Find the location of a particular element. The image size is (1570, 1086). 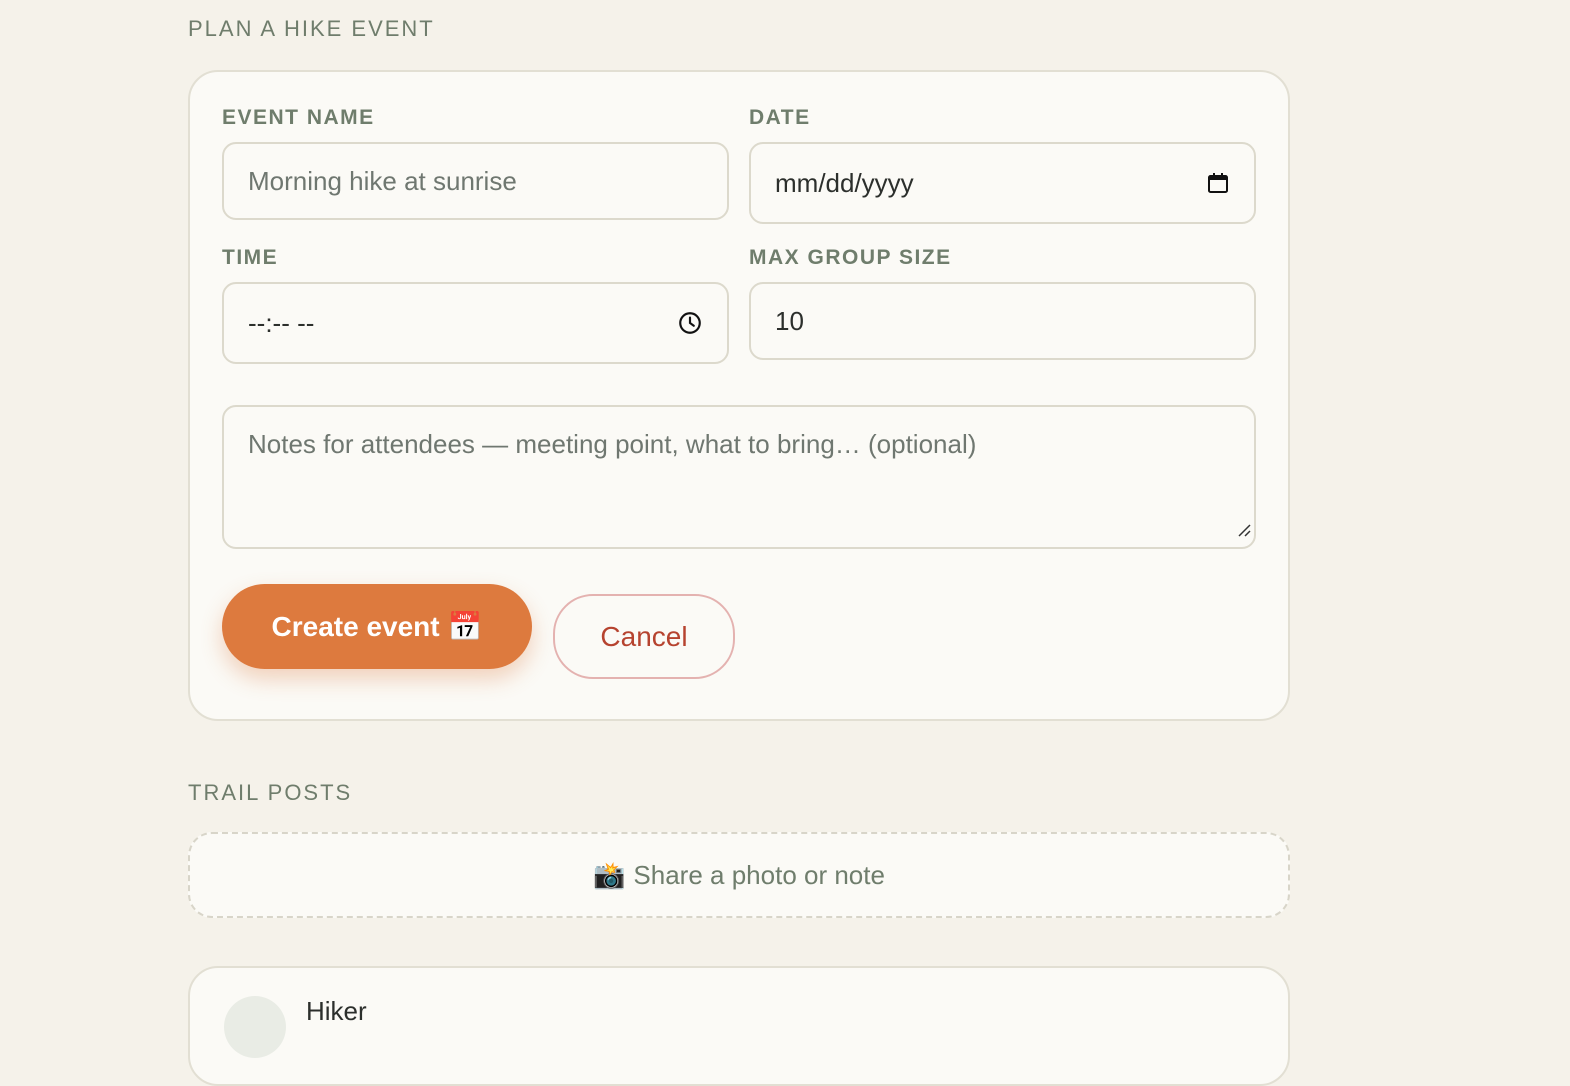

event-name-input: Morning hike at sunrise is located at coordinates (475, 181).